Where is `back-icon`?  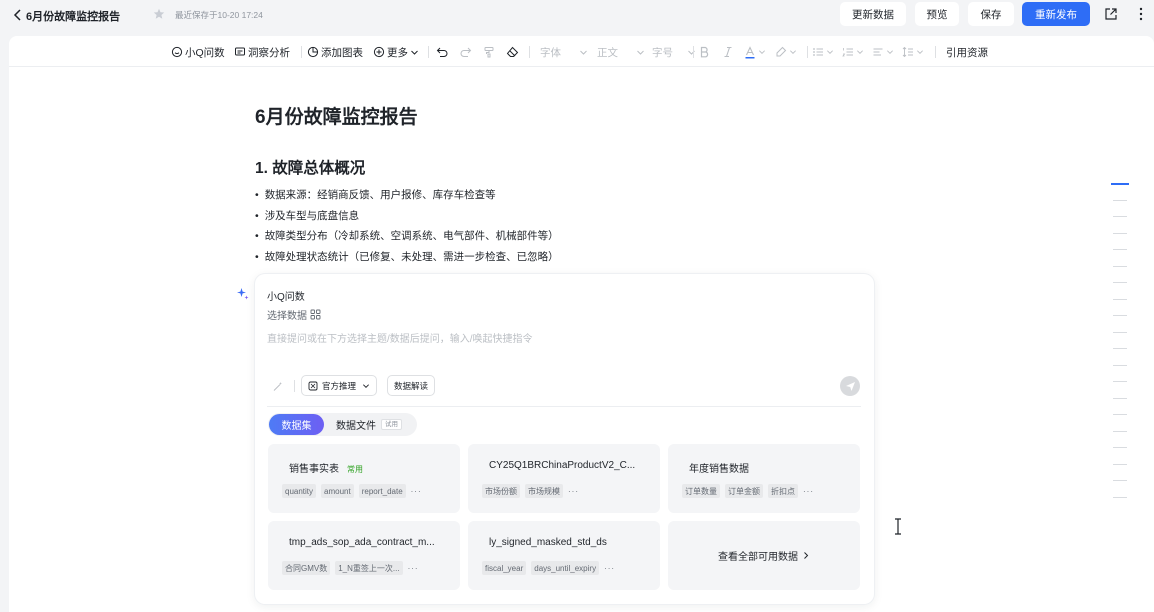
back-icon is located at coordinates (18, 15).